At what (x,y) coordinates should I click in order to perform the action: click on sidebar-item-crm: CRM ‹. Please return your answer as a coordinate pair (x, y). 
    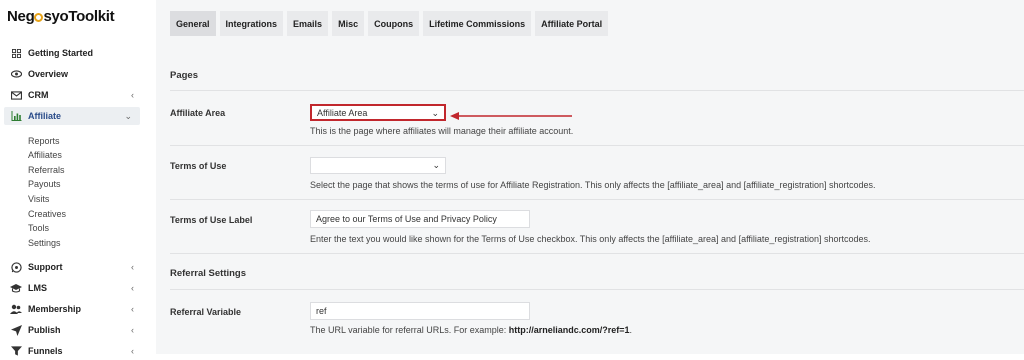
    Looking at the image, I should click on (78, 95).